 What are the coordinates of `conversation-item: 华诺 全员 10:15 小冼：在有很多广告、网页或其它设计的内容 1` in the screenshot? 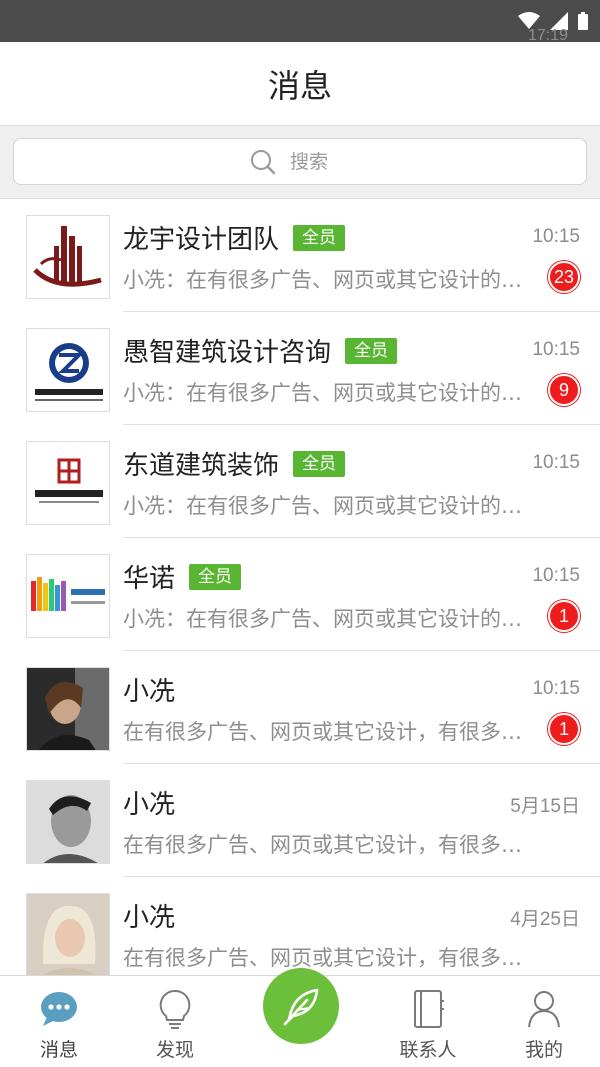 It's located at (300, 594).